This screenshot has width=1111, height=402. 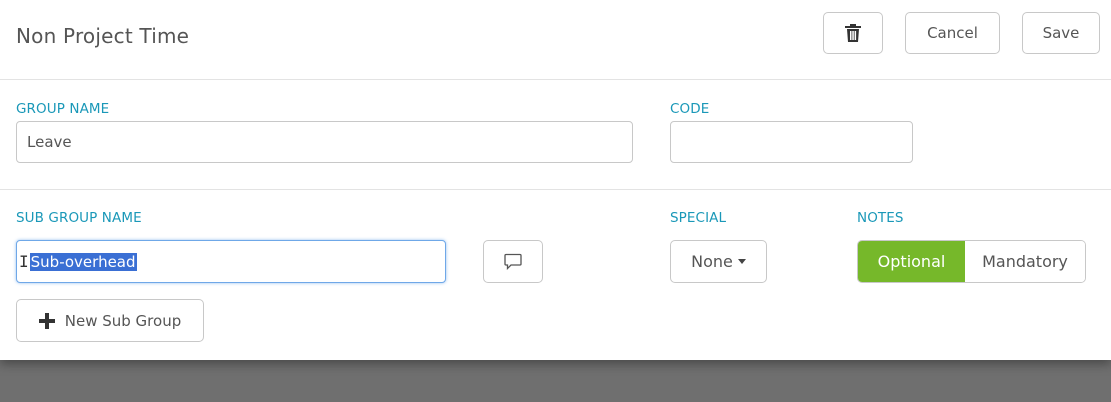 I want to click on caret-down-icon, so click(x=741, y=261).